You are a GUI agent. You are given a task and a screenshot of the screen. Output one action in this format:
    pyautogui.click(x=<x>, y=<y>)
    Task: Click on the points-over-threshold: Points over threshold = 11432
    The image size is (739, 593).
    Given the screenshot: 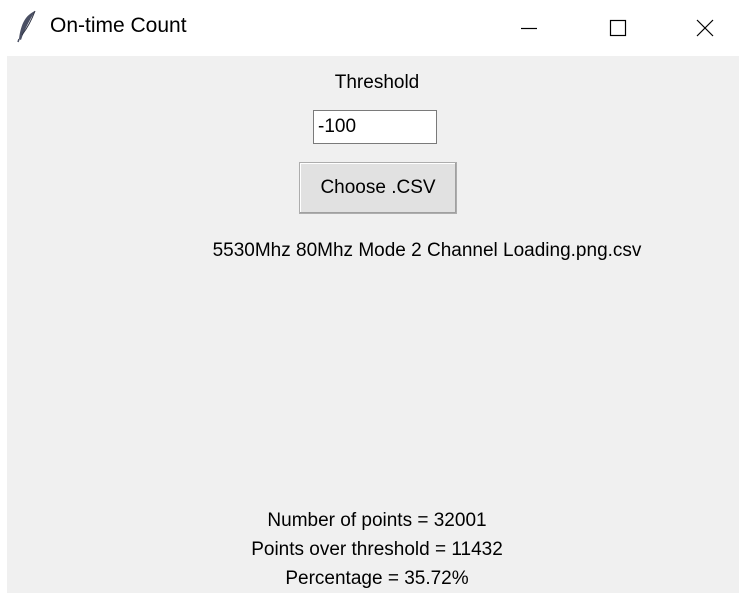 What is the action you would take?
    pyautogui.click(x=377, y=549)
    